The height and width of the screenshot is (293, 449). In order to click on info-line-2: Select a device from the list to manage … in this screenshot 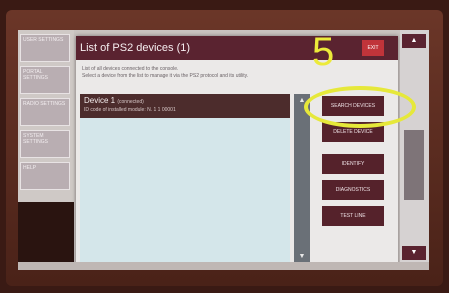, I will do `click(165, 76)`.